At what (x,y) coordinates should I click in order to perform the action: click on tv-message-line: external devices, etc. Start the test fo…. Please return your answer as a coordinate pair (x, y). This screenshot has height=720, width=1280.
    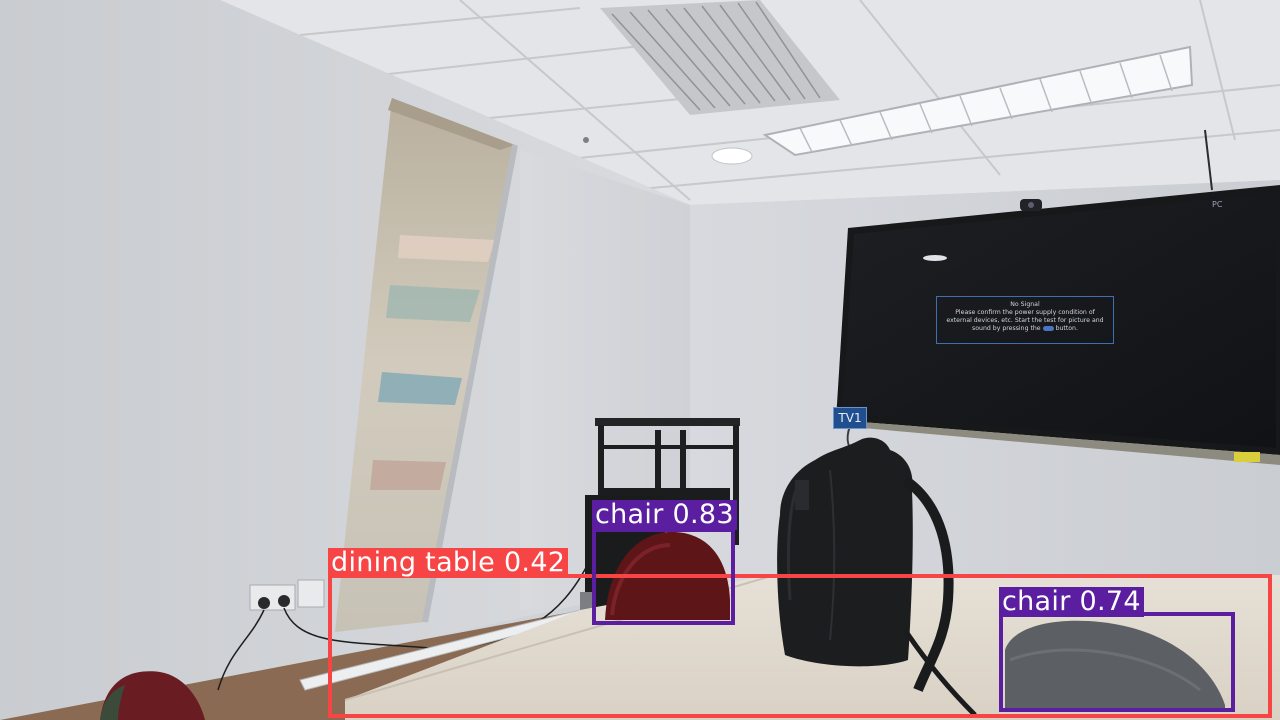
    Looking at the image, I should click on (1025, 320).